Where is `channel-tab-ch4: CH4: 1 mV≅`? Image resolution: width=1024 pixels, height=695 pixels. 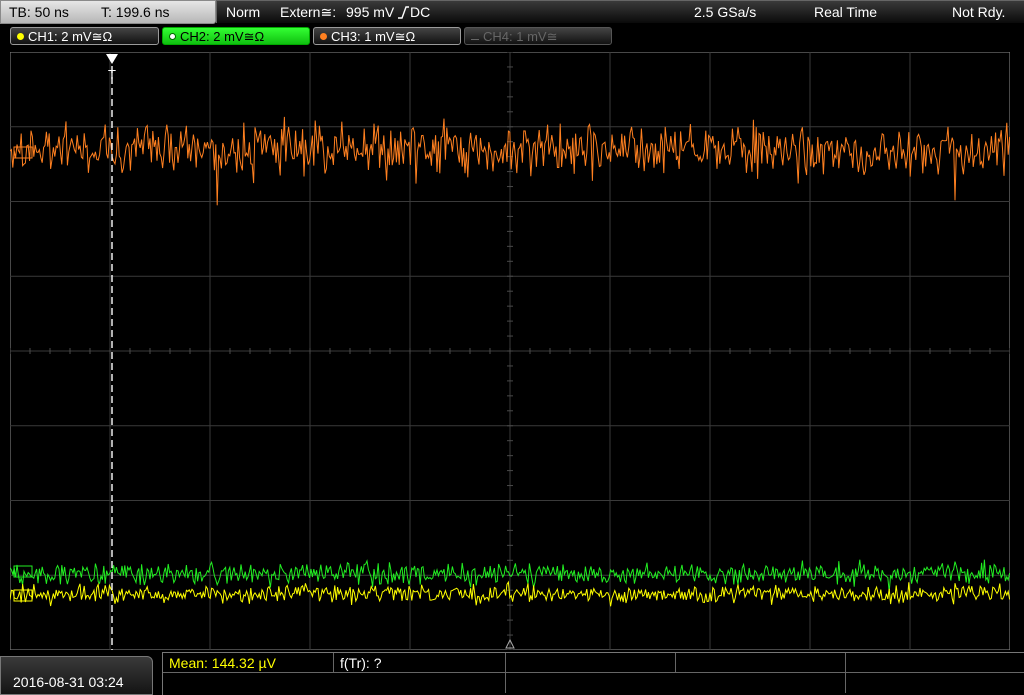 channel-tab-ch4: CH4: 1 mV≅ is located at coordinates (538, 36).